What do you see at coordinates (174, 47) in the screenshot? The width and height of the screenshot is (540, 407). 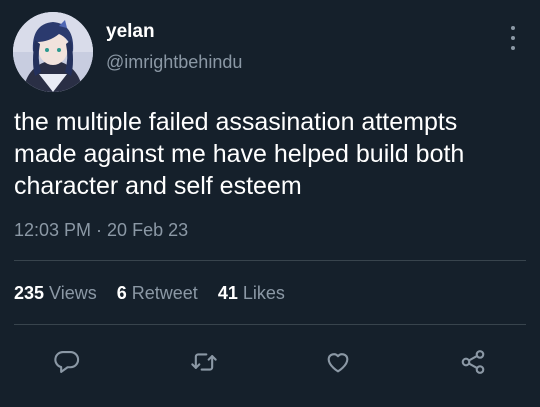 I see `author-block: yelan @imrightbehindu` at bounding box center [174, 47].